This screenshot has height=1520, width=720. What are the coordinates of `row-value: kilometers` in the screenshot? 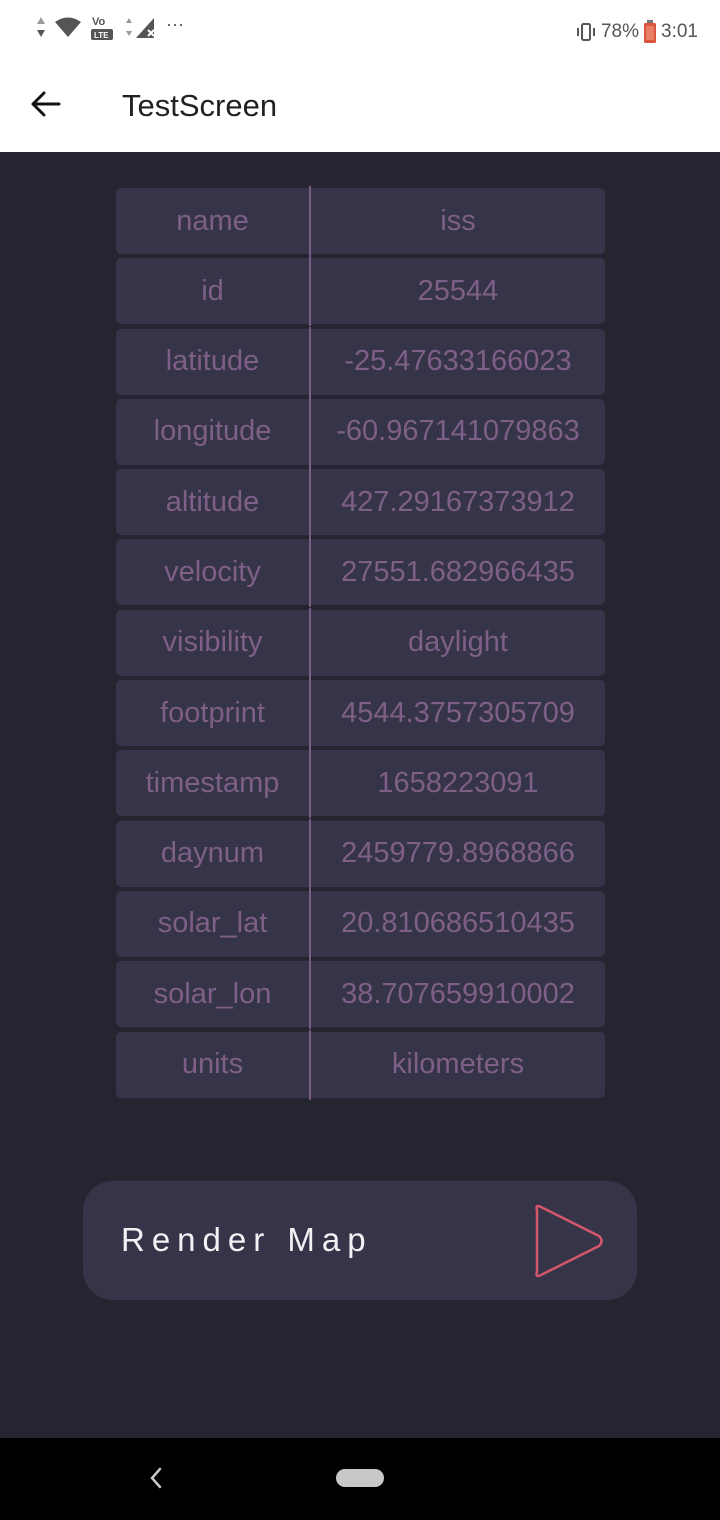 It's located at (458, 1064).